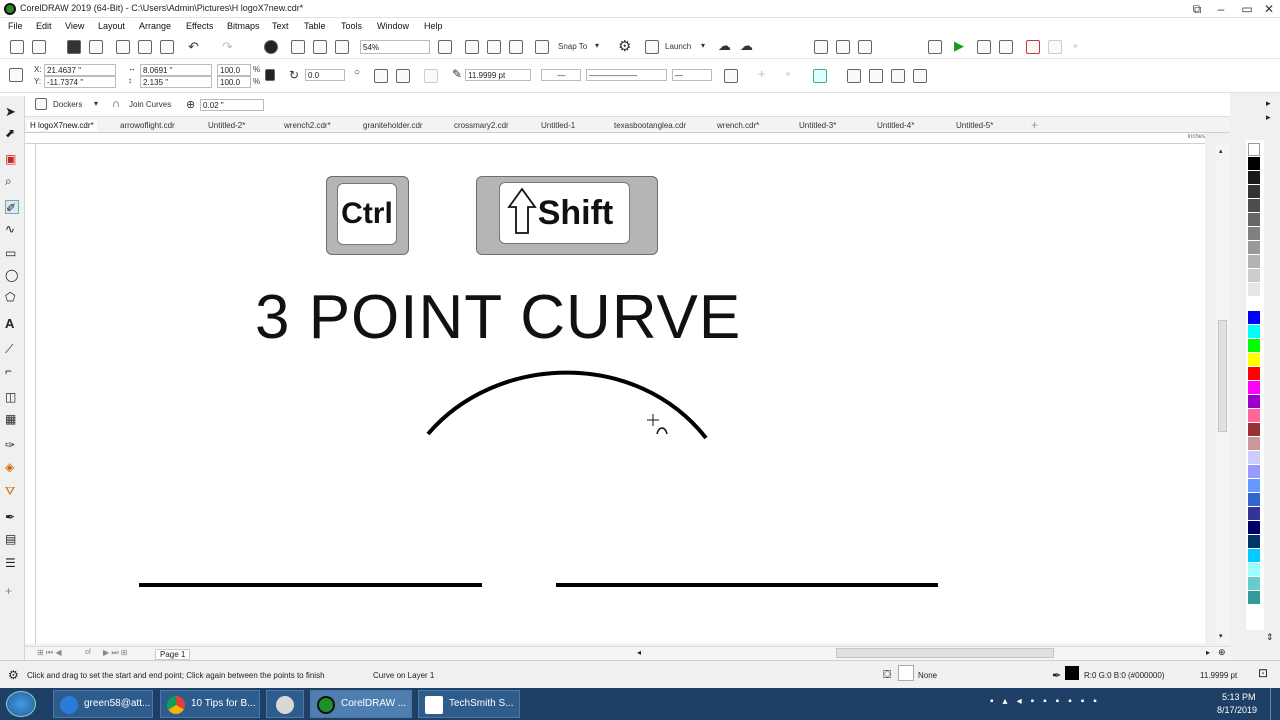  I want to click on y-position-field: -11.7374 ", so click(80, 82).